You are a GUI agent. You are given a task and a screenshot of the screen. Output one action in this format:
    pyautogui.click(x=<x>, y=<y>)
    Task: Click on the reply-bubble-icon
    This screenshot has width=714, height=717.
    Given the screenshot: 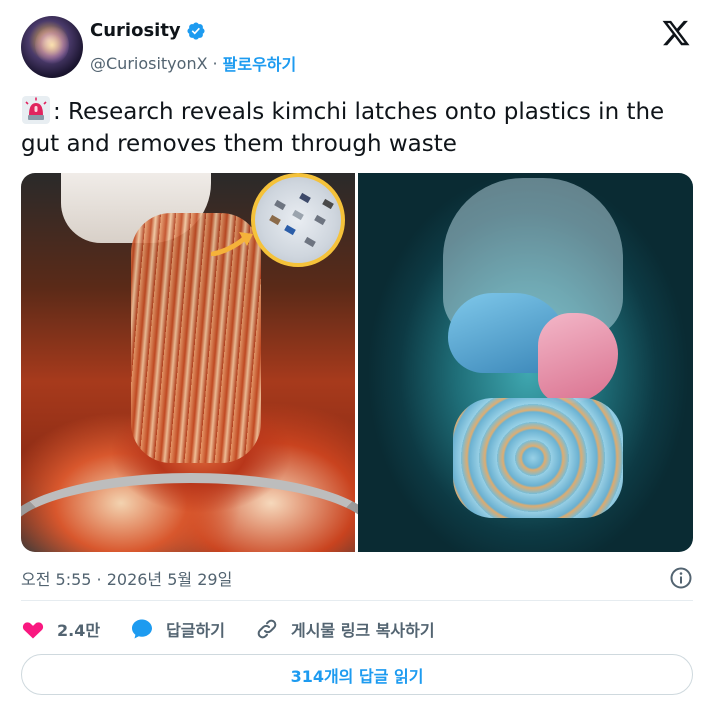 What is the action you would take?
    pyautogui.click(x=142, y=629)
    